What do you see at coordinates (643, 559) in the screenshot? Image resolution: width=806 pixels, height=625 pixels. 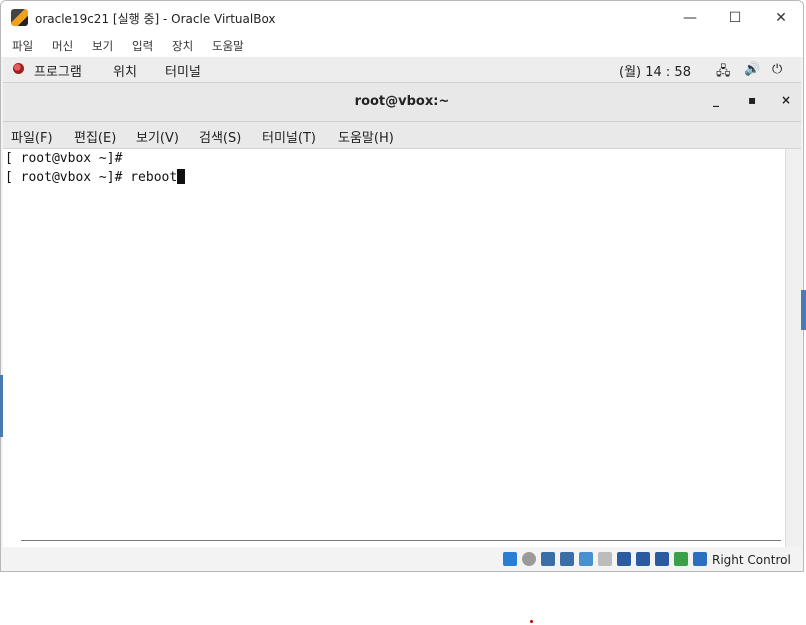 I see `video-capture-icon` at bounding box center [643, 559].